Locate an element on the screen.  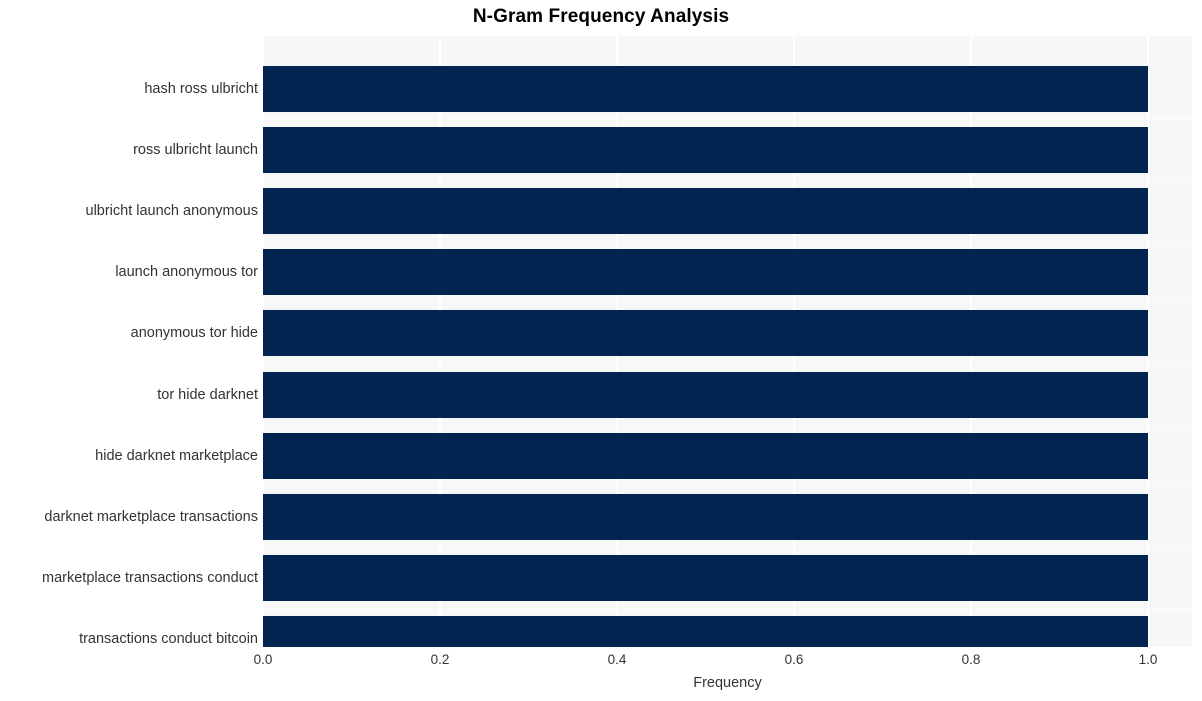
y-axis-tick-label: anonymous tor hide is located at coordinates (194, 333).